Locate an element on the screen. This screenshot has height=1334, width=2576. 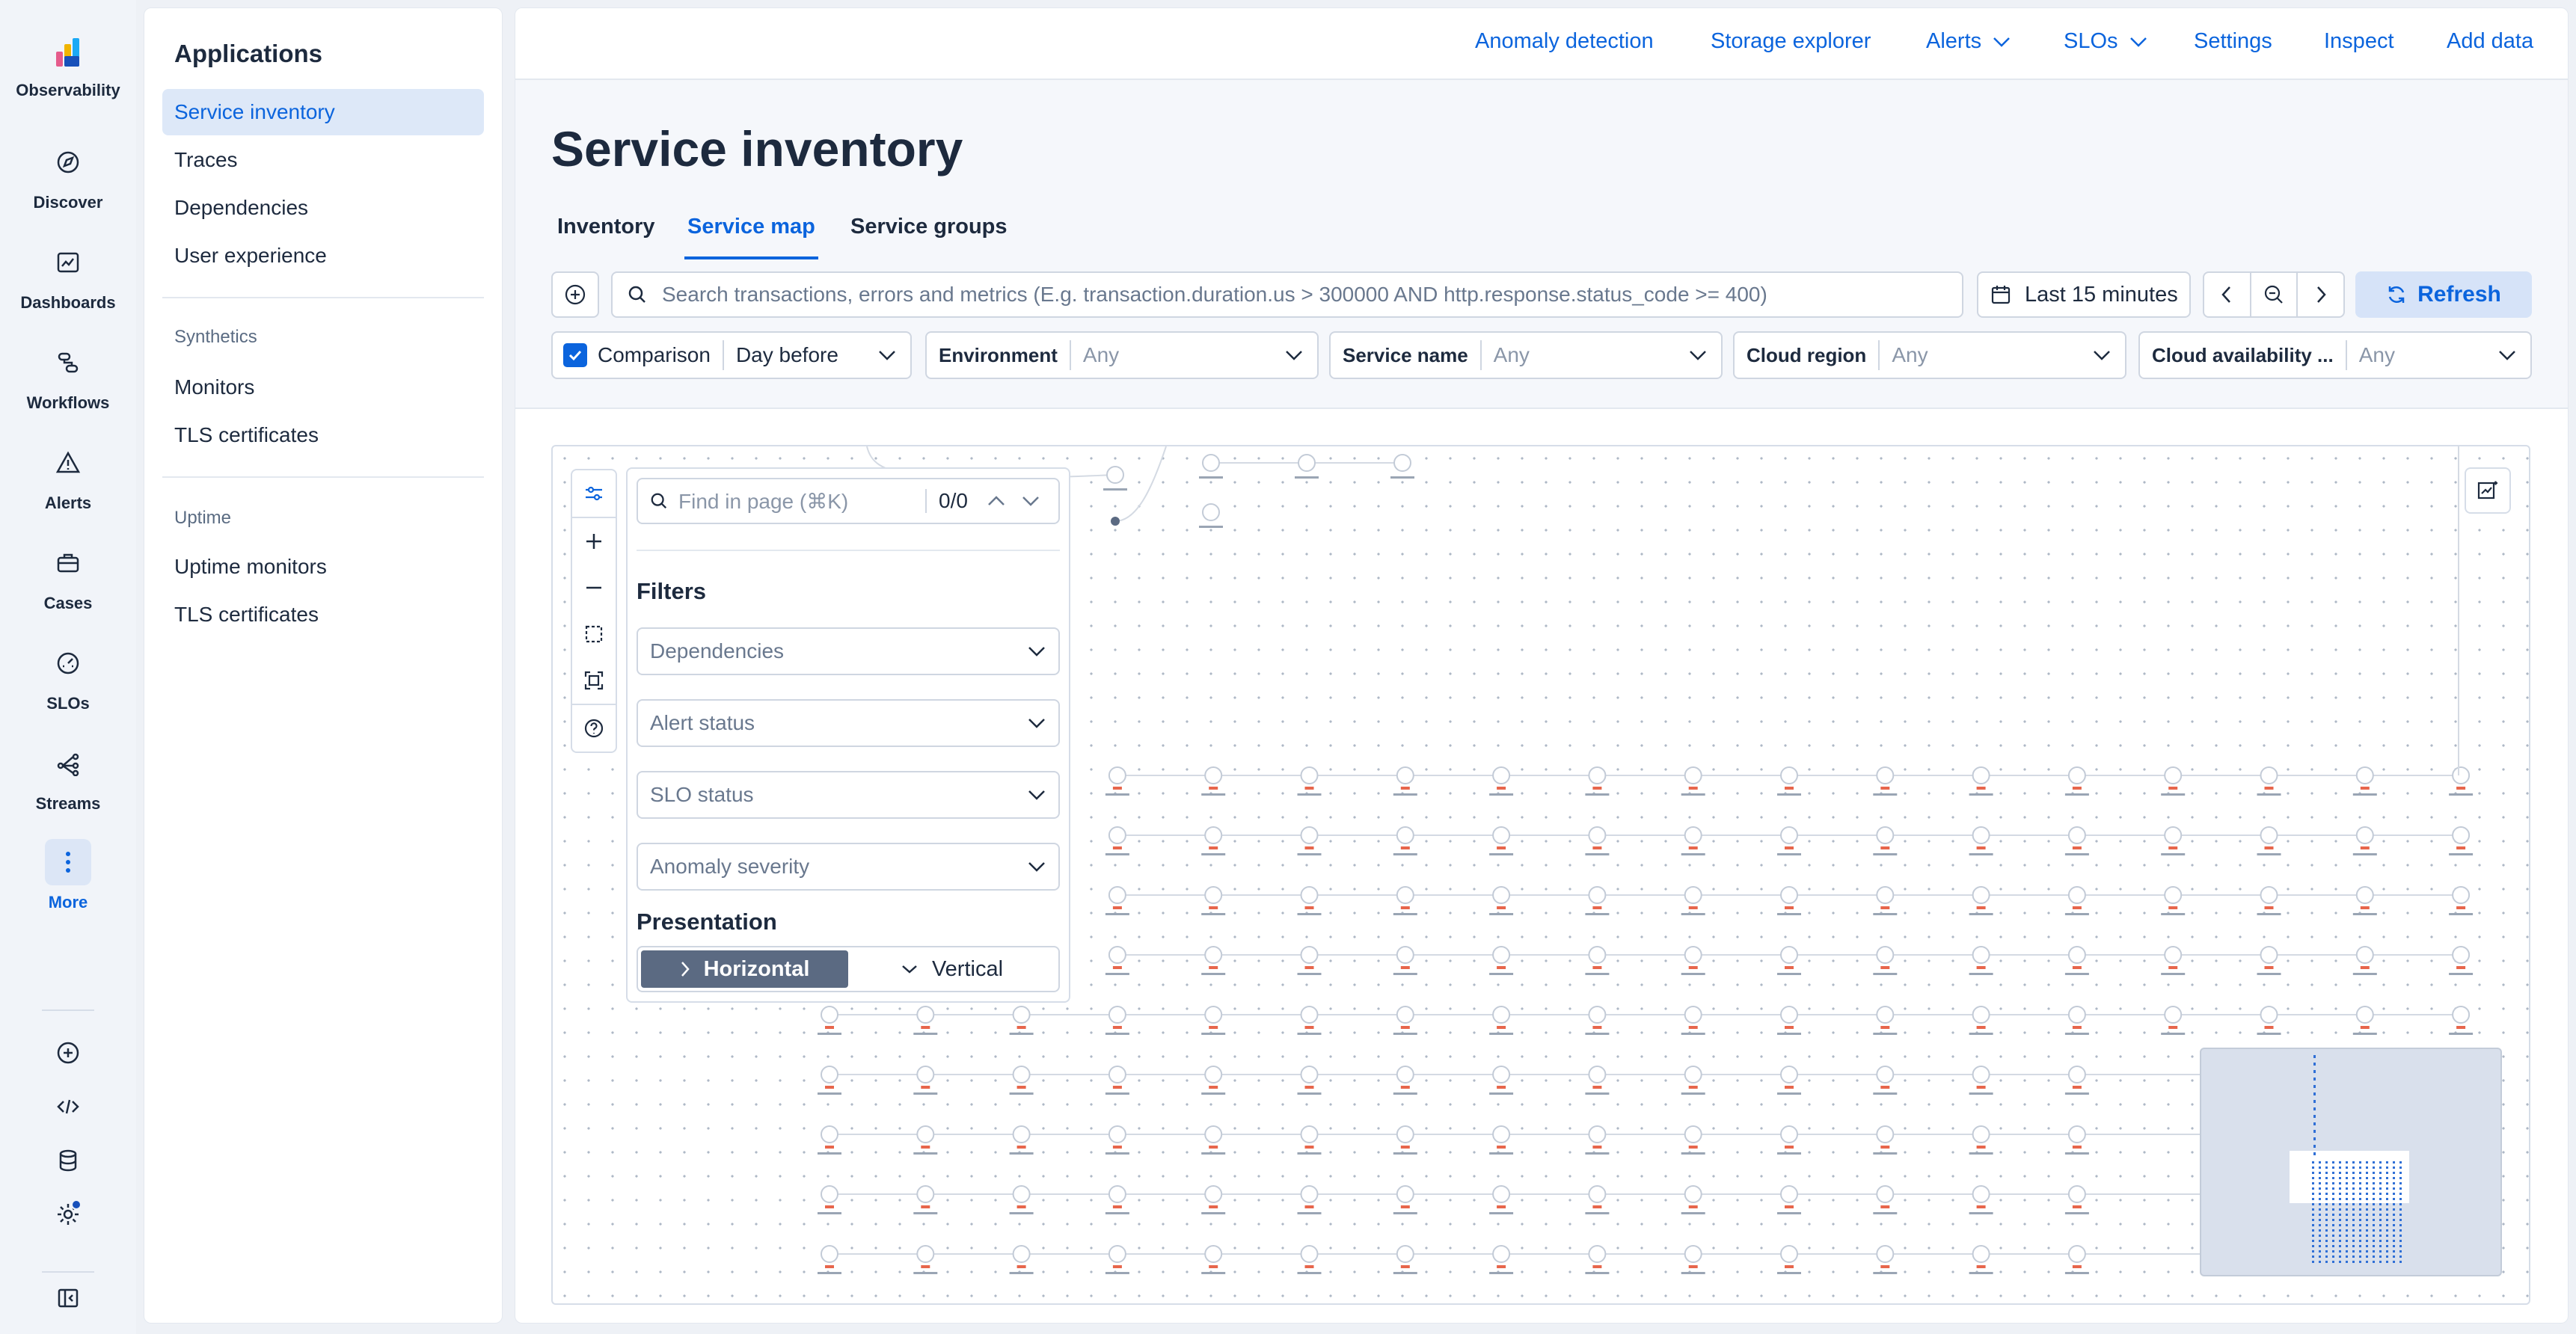
search-icon is located at coordinates (659, 501).